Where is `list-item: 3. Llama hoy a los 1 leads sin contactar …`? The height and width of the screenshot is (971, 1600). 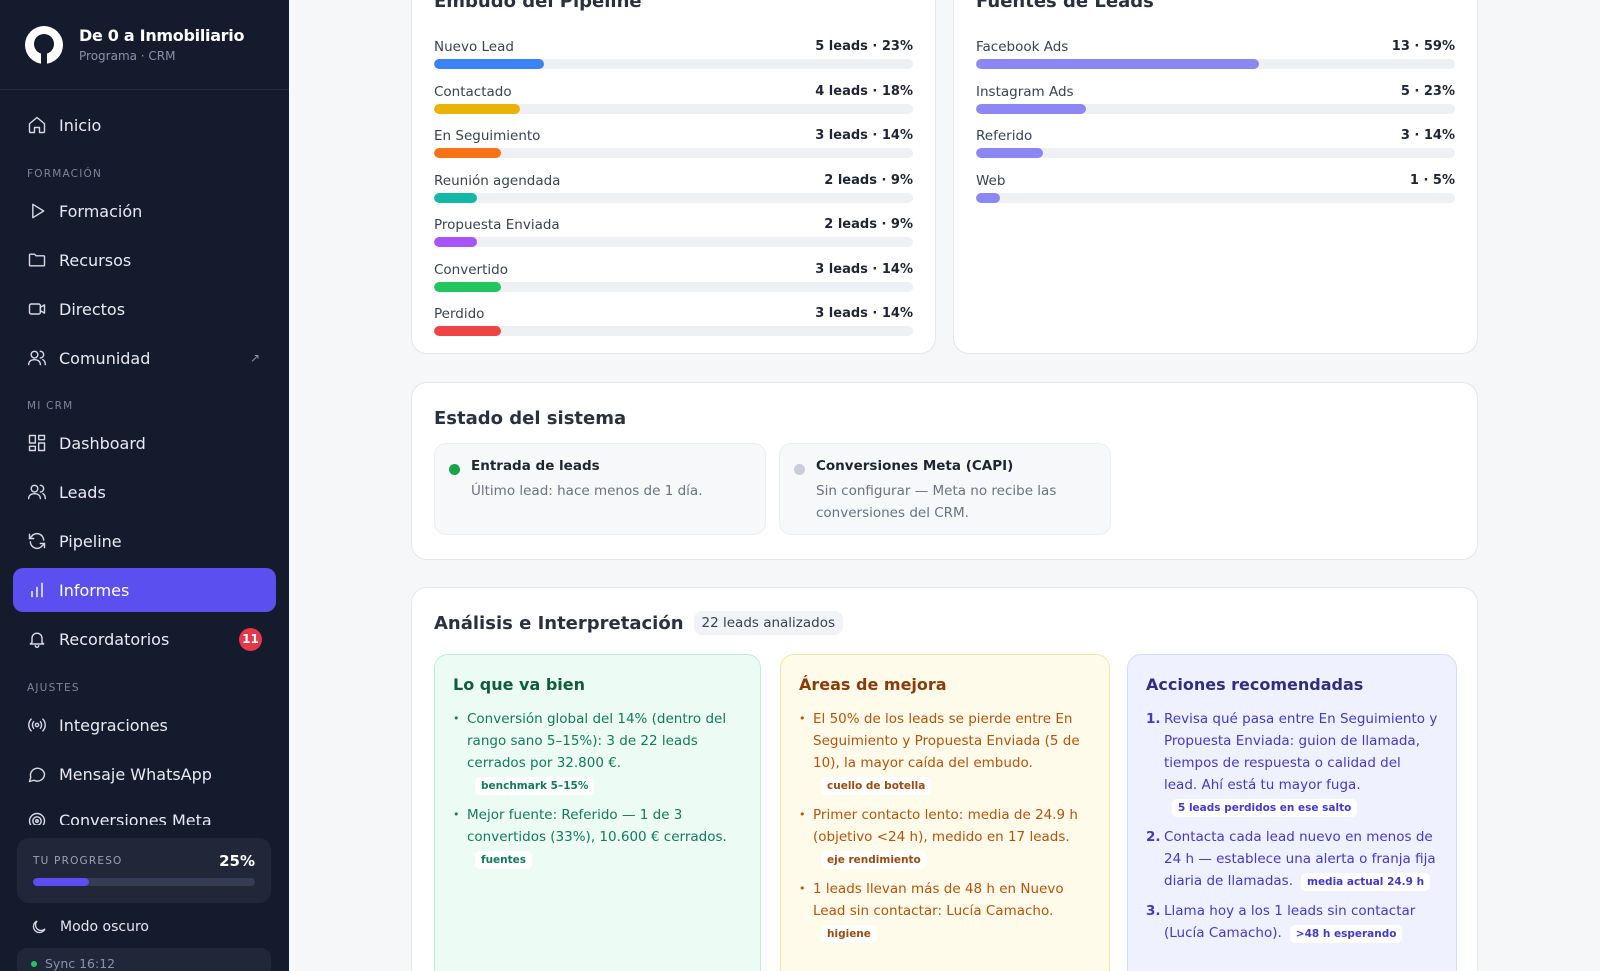 list-item: 3. Llama hoy a los 1 leads sin contactar … is located at coordinates (1292, 922).